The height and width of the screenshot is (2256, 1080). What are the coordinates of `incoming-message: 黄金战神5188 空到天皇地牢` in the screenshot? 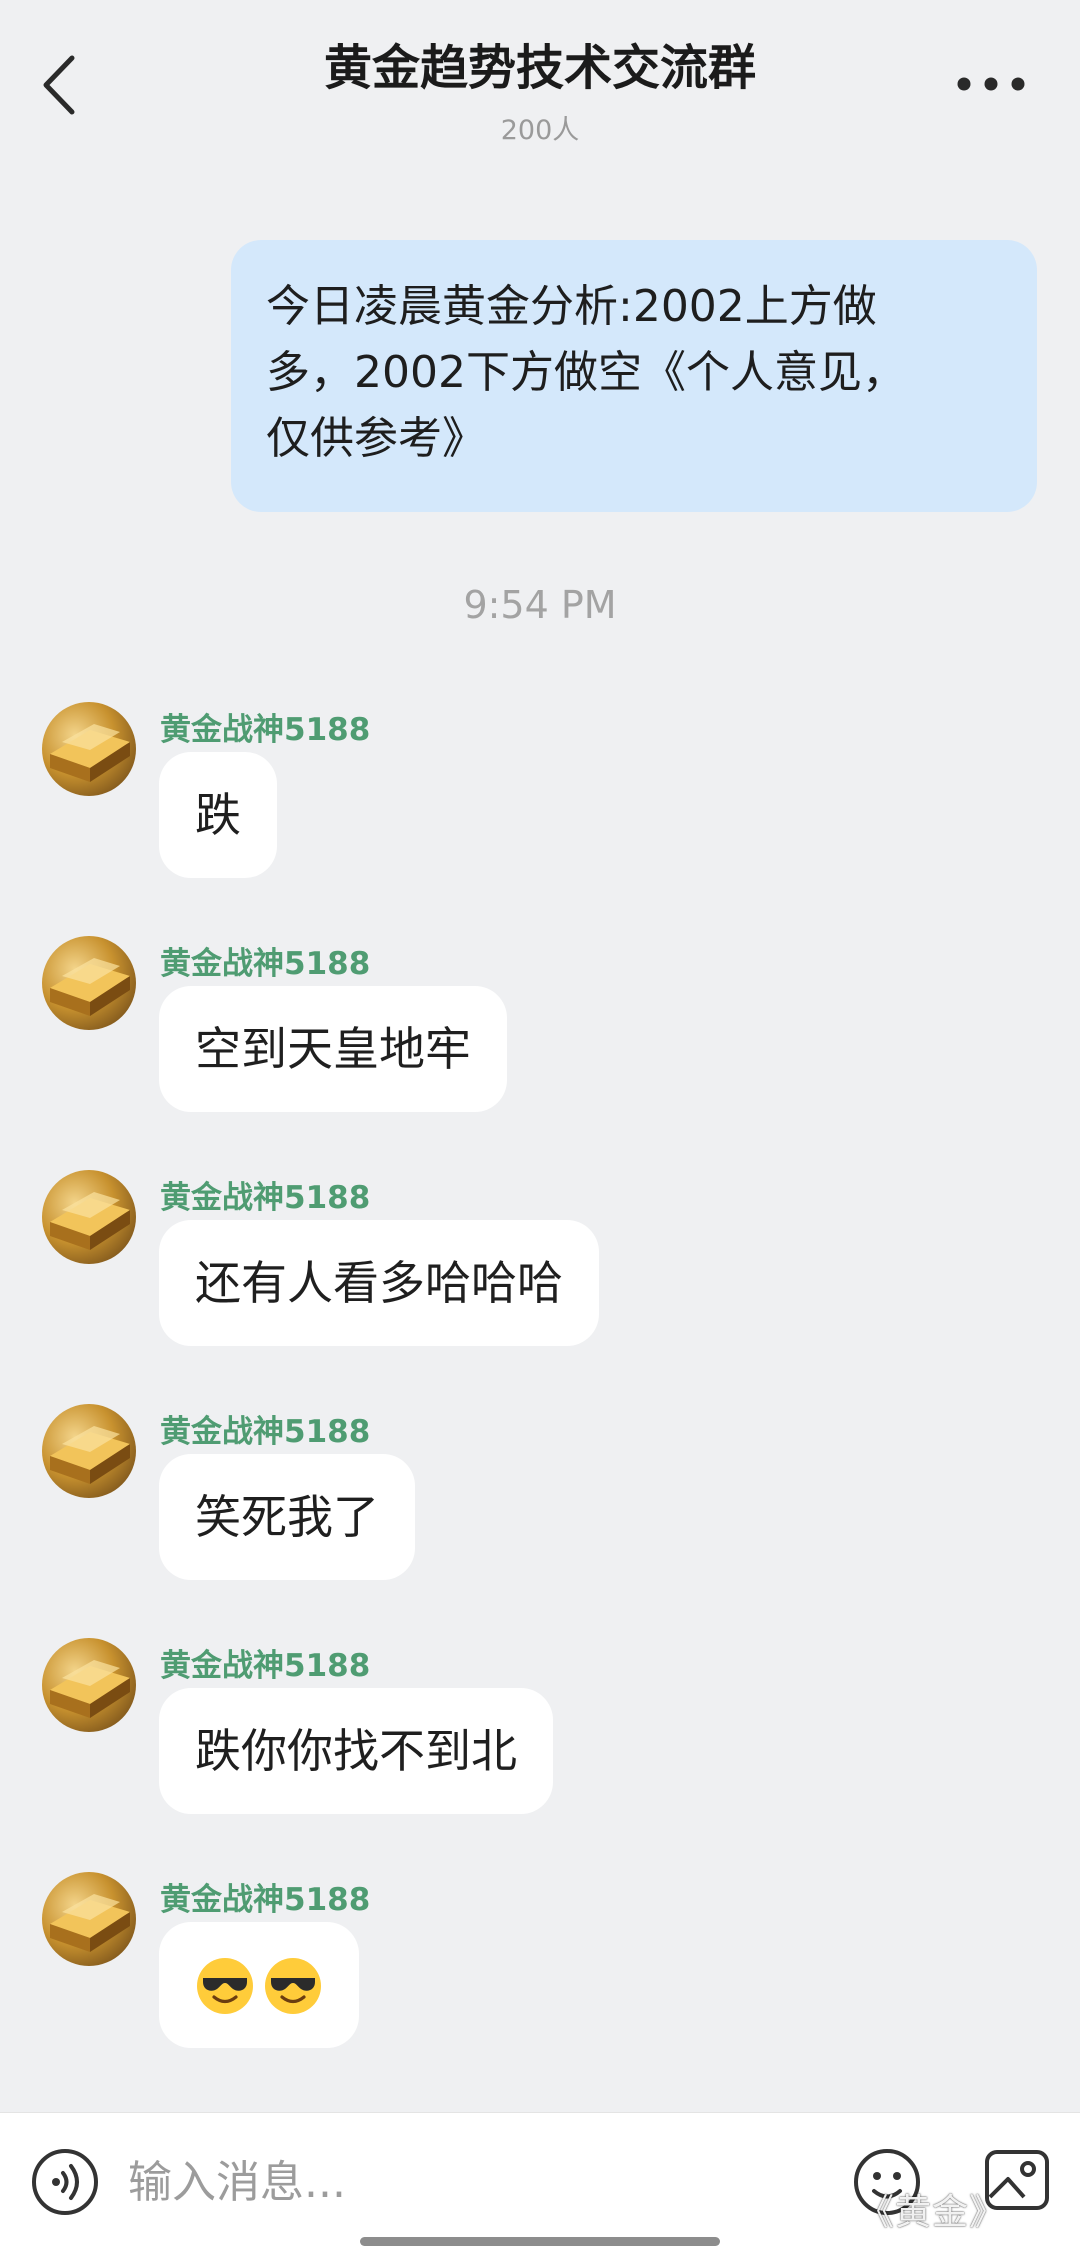 It's located at (540, 1036).